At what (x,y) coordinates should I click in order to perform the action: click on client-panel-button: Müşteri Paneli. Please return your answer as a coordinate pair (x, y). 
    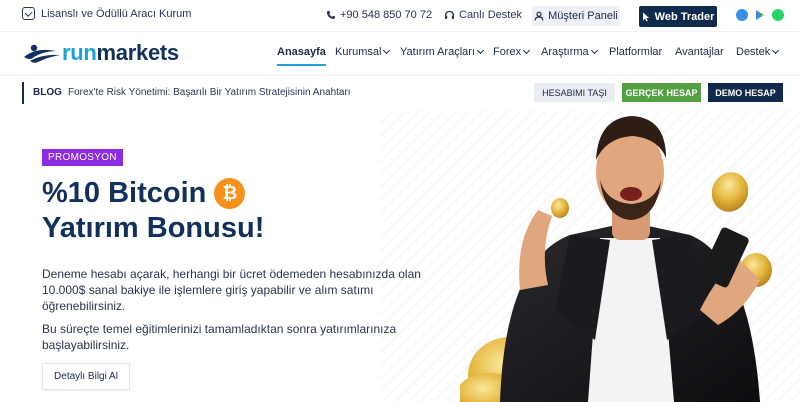
    Looking at the image, I should click on (576, 16).